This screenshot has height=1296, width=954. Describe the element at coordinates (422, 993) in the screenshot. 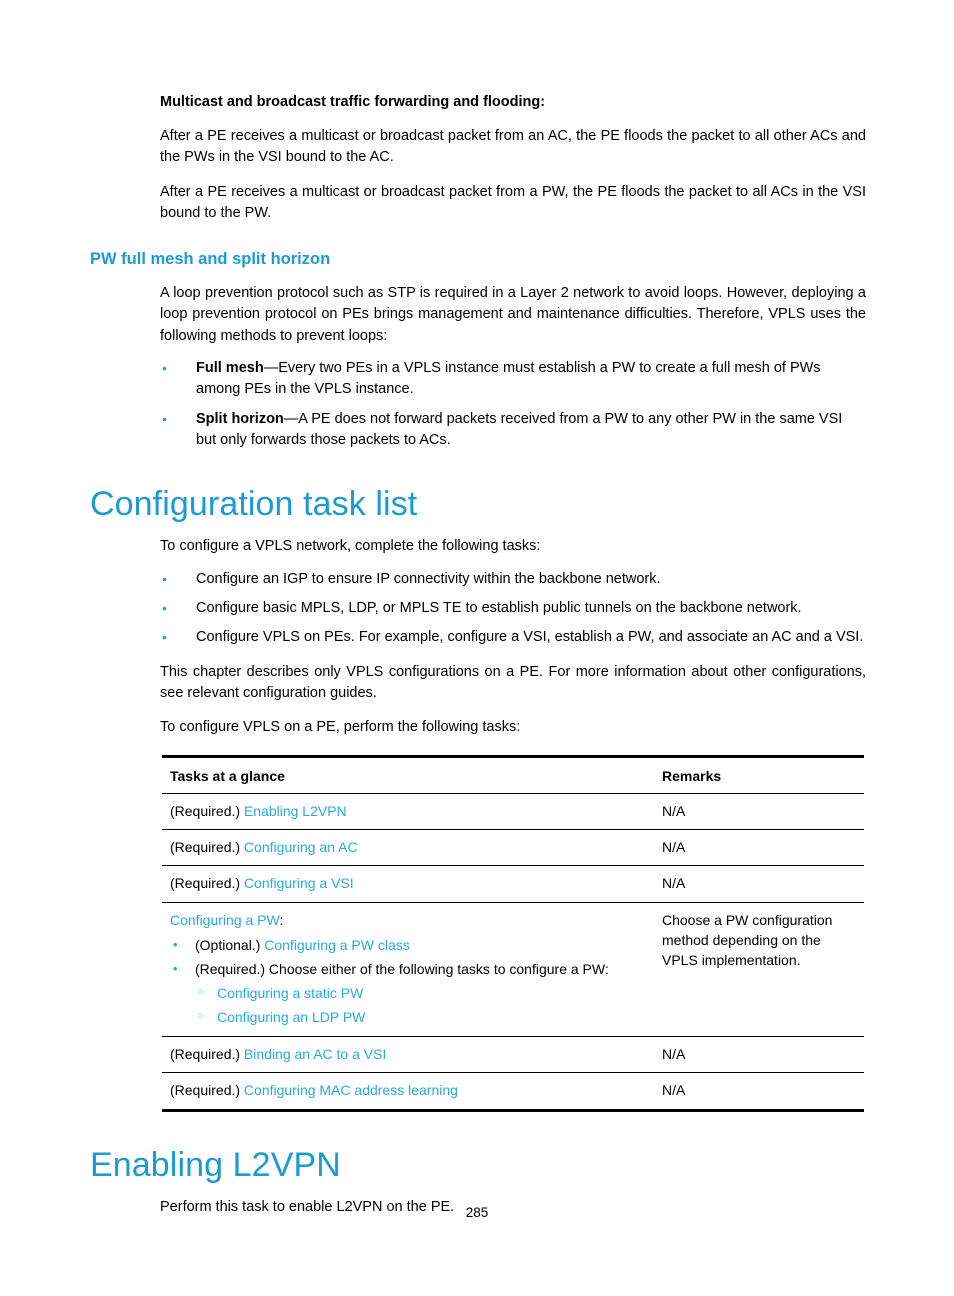

I see `list-item: ○ Configuring a static PW` at that location.